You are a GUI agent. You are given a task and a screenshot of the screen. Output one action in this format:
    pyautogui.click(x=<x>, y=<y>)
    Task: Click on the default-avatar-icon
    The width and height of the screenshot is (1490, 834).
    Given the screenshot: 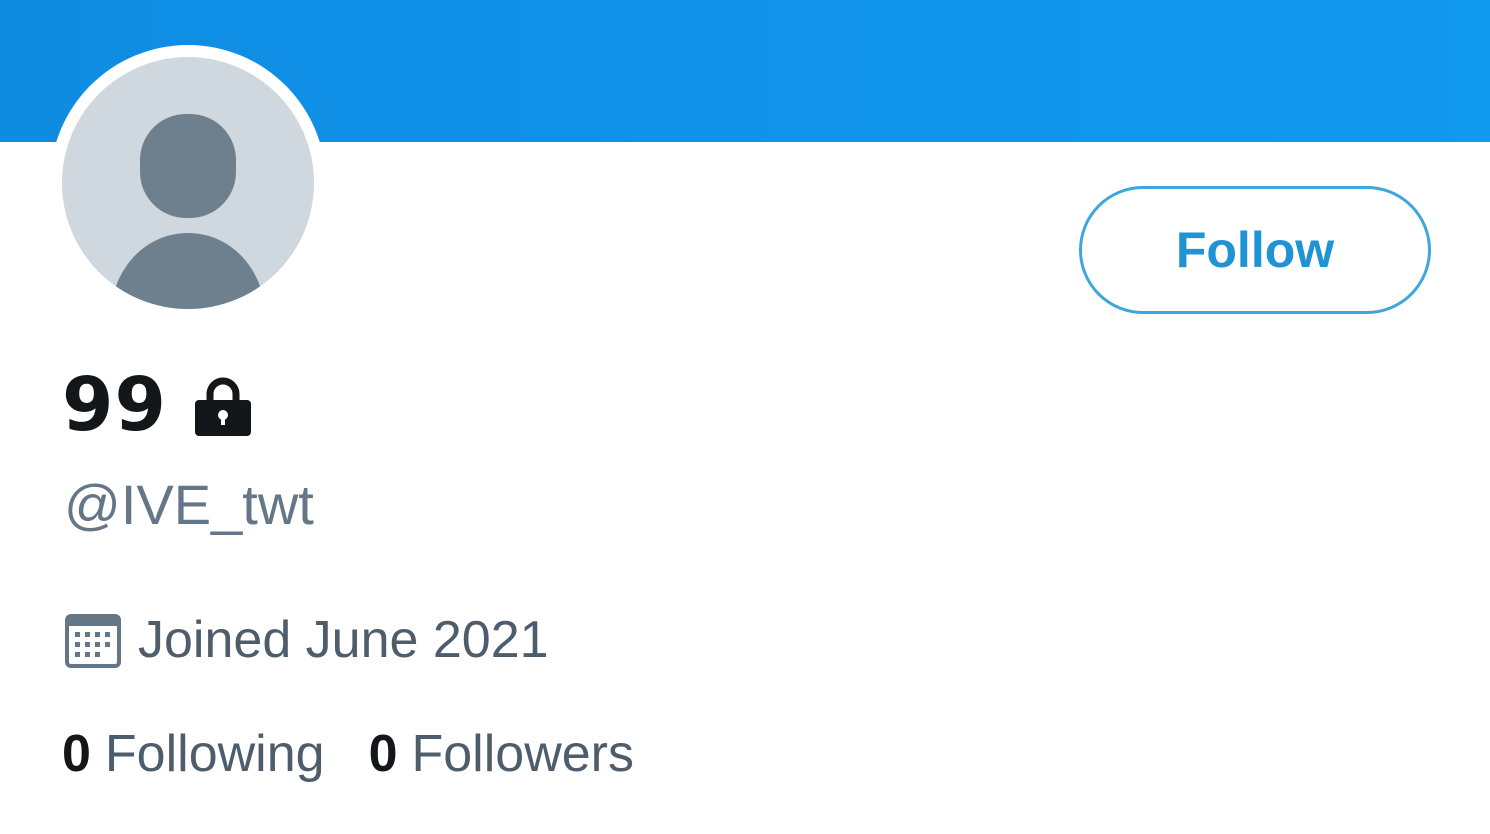 What is the action you would take?
    pyautogui.click(x=188, y=183)
    